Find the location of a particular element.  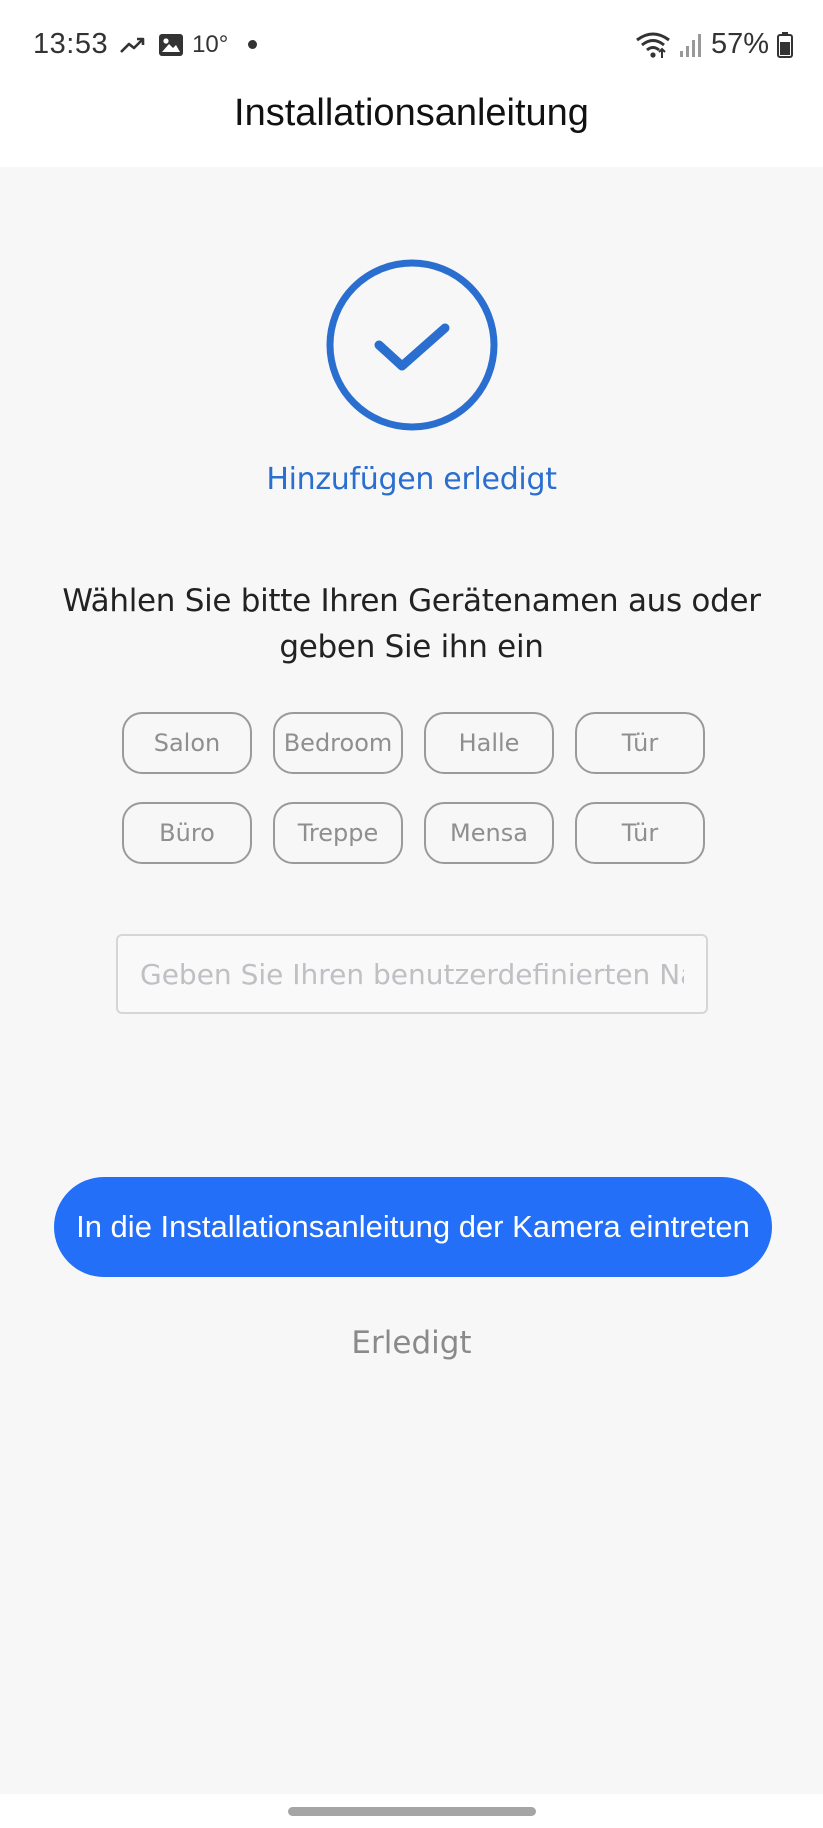

battery-icon is located at coordinates (785, 44).